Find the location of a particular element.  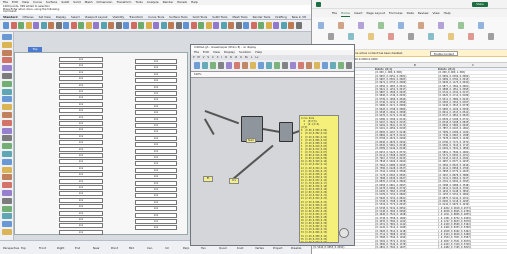

status-item: Project is located at coordinates (278, 248).